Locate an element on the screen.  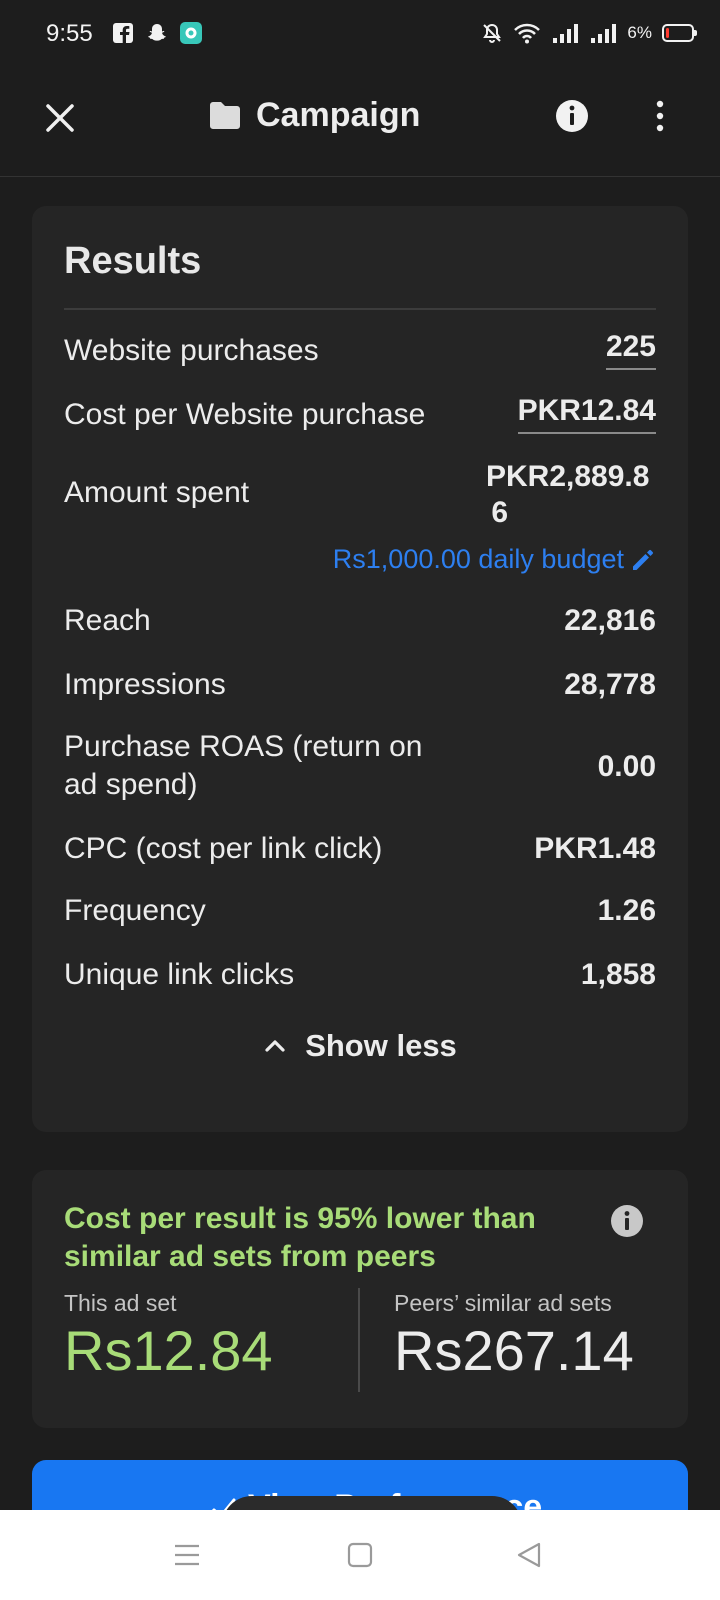
row-cost-per-purchase: Cost per Website purchase PKR12.84 is located at coordinates (360, 414).